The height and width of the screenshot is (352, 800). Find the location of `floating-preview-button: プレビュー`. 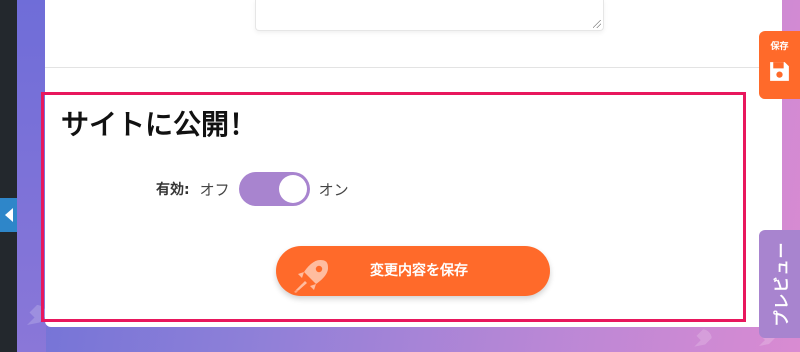

floating-preview-button: プレビュー is located at coordinates (779, 284).